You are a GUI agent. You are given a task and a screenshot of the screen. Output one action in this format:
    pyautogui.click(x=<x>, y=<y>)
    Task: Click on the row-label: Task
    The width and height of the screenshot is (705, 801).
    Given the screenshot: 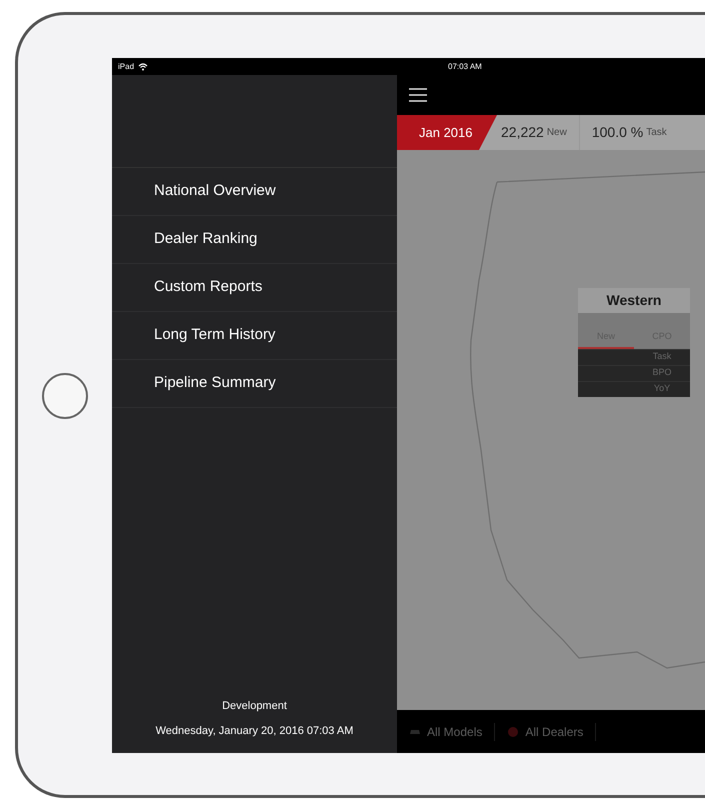 What is the action you would take?
    pyautogui.click(x=662, y=356)
    